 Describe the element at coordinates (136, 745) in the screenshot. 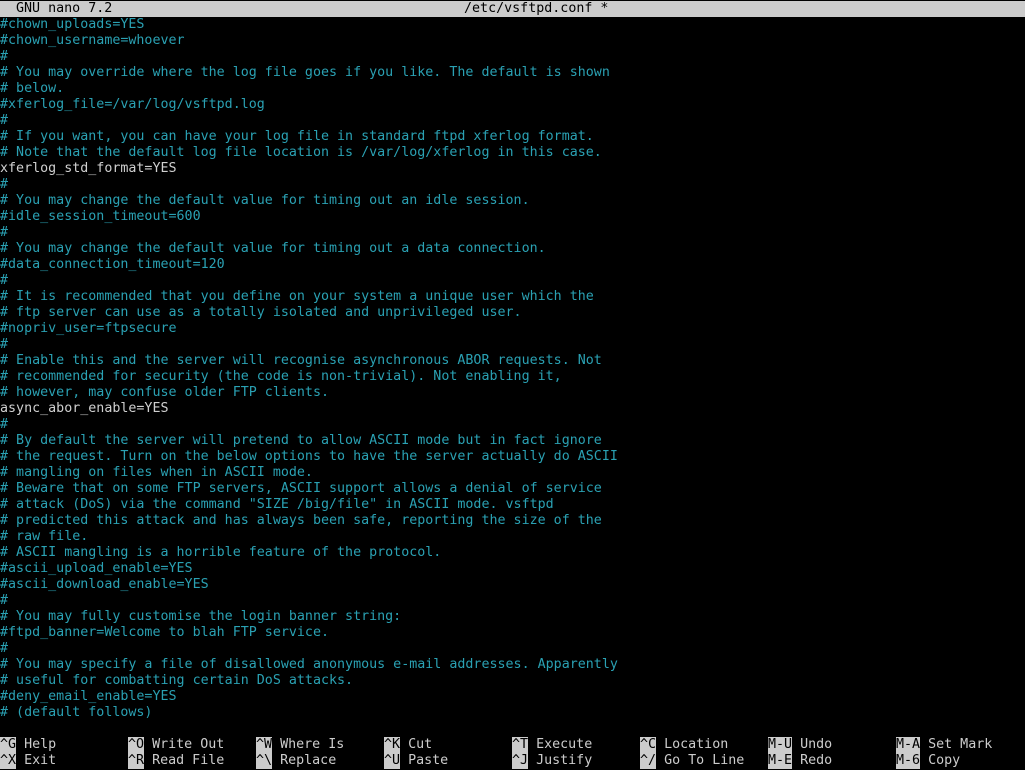

I see `shortcut-key: ^O` at that location.